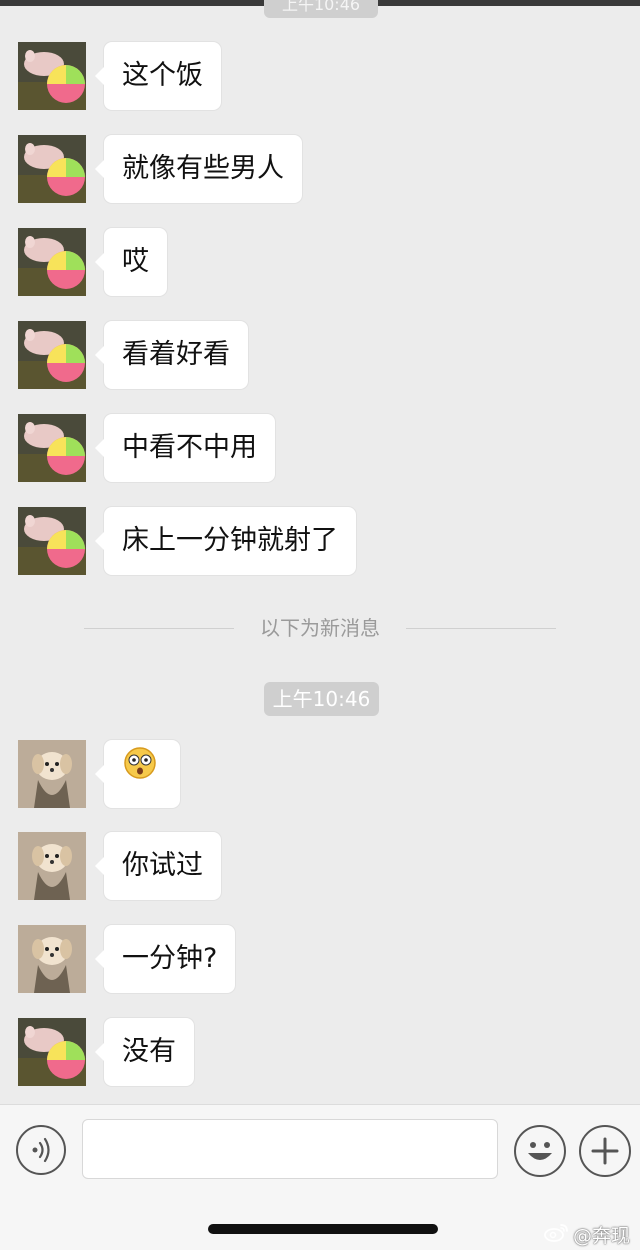 This screenshot has width=640, height=1250. I want to click on more-button, so click(605, 1151).